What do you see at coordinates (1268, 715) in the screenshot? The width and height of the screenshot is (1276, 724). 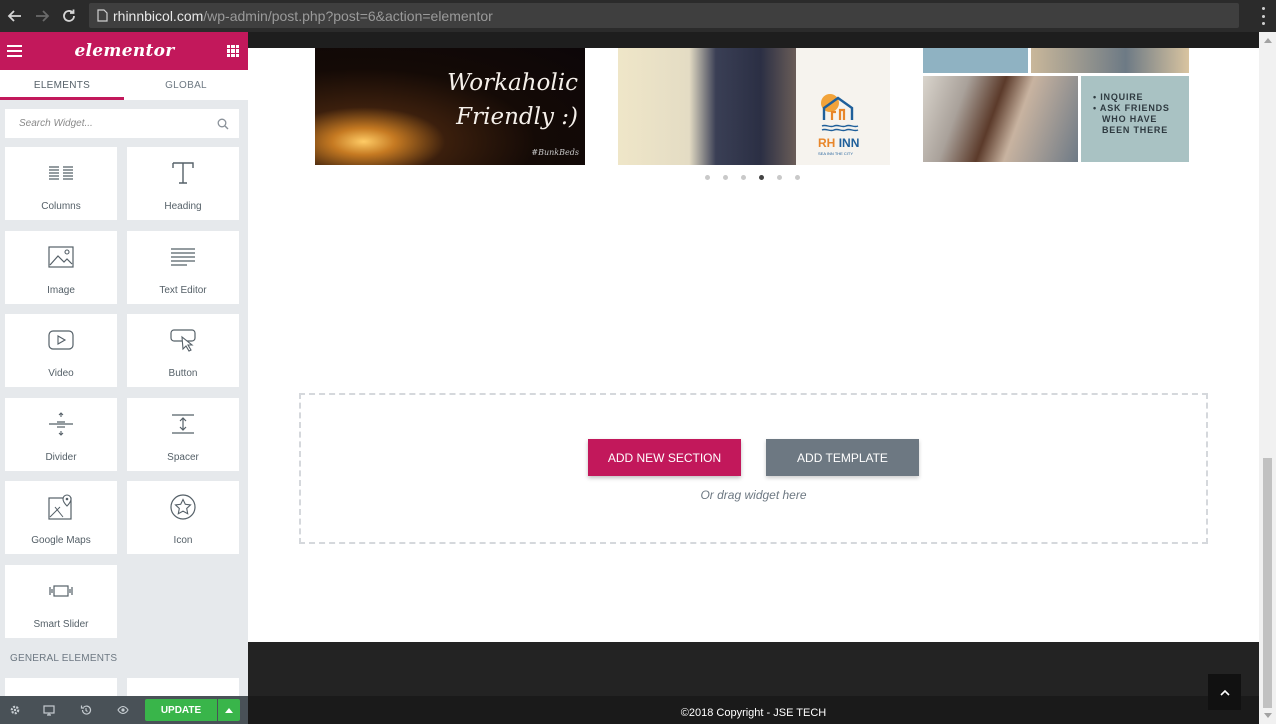 I see `scroll-down-icon` at bounding box center [1268, 715].